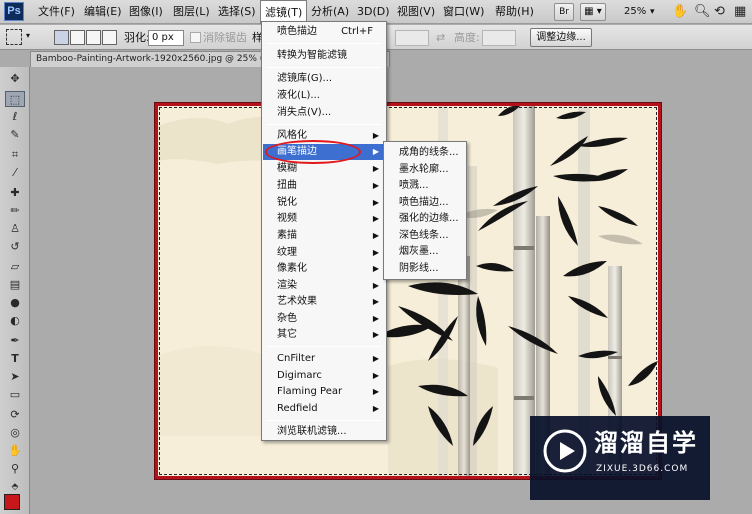  Describe the element at coordinates (702, 12) in the screenshot. I see `zoom-tool-icon: 🔍︎` at that location.